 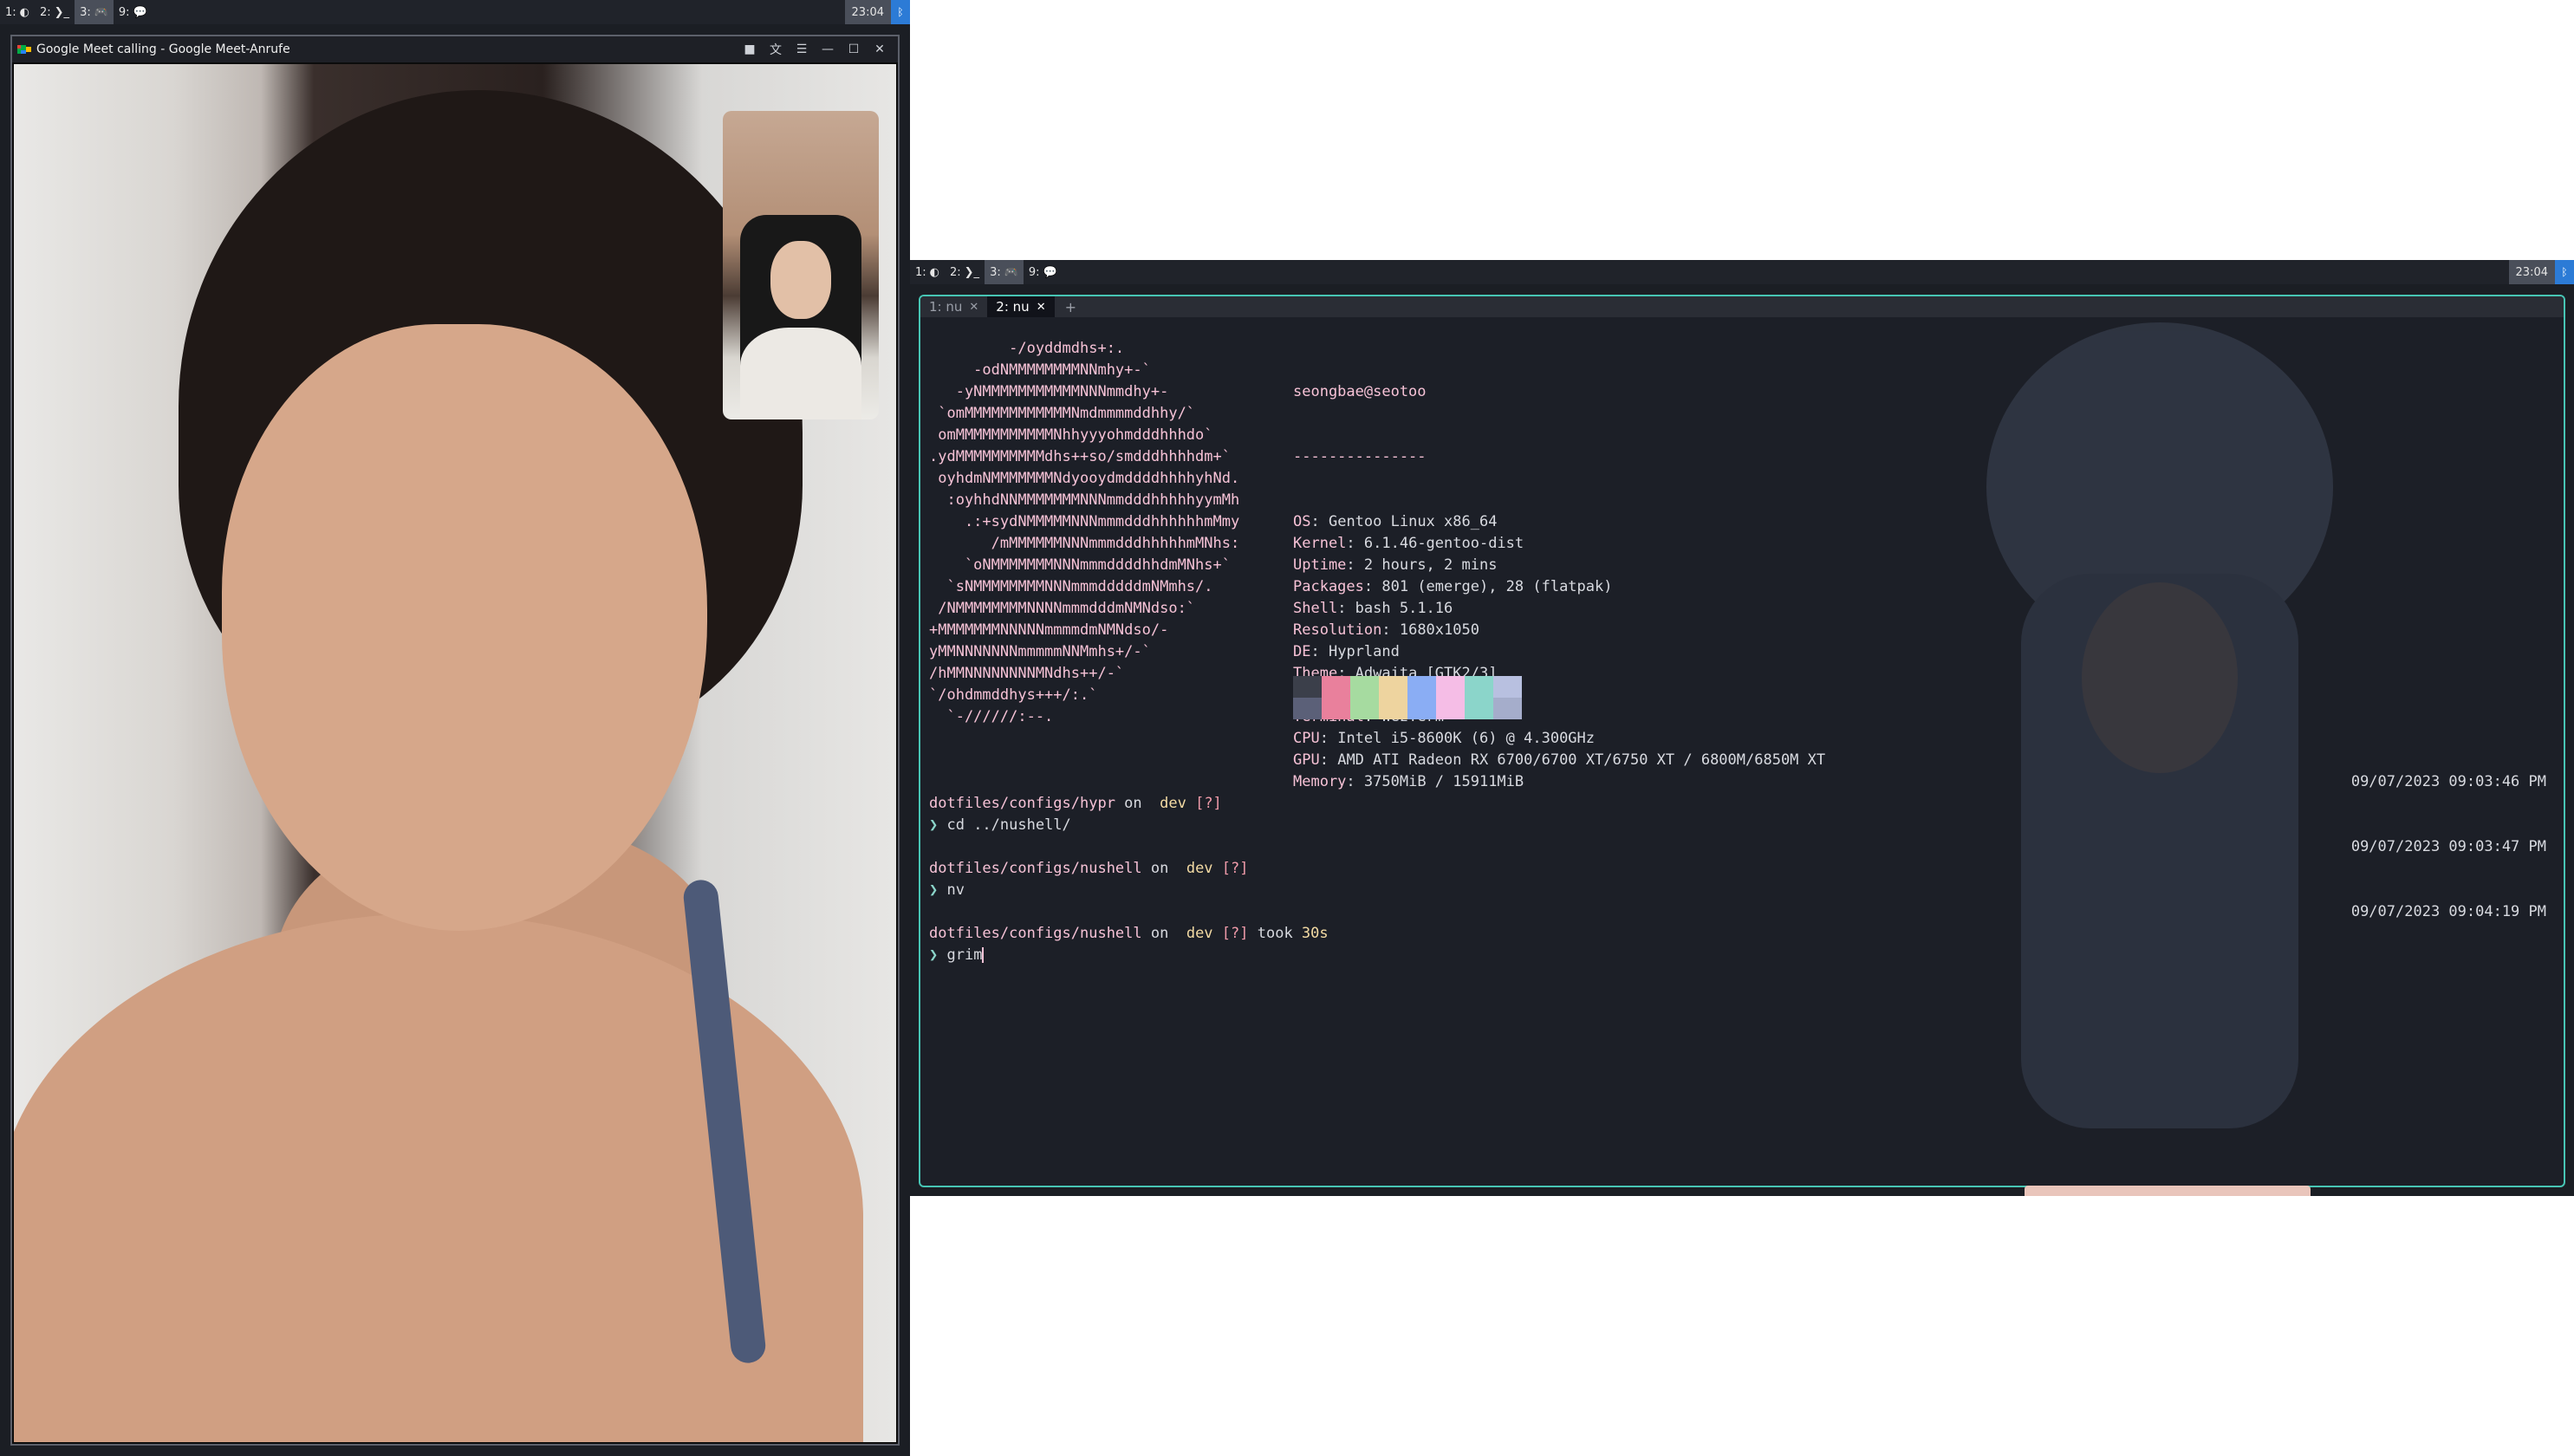 What do you see at coordinates (1075, 804) in the screenshot?
I see `prompt-line: dotfiles/configs/hypr on dev [?]` at bounding box center [1075, 804].